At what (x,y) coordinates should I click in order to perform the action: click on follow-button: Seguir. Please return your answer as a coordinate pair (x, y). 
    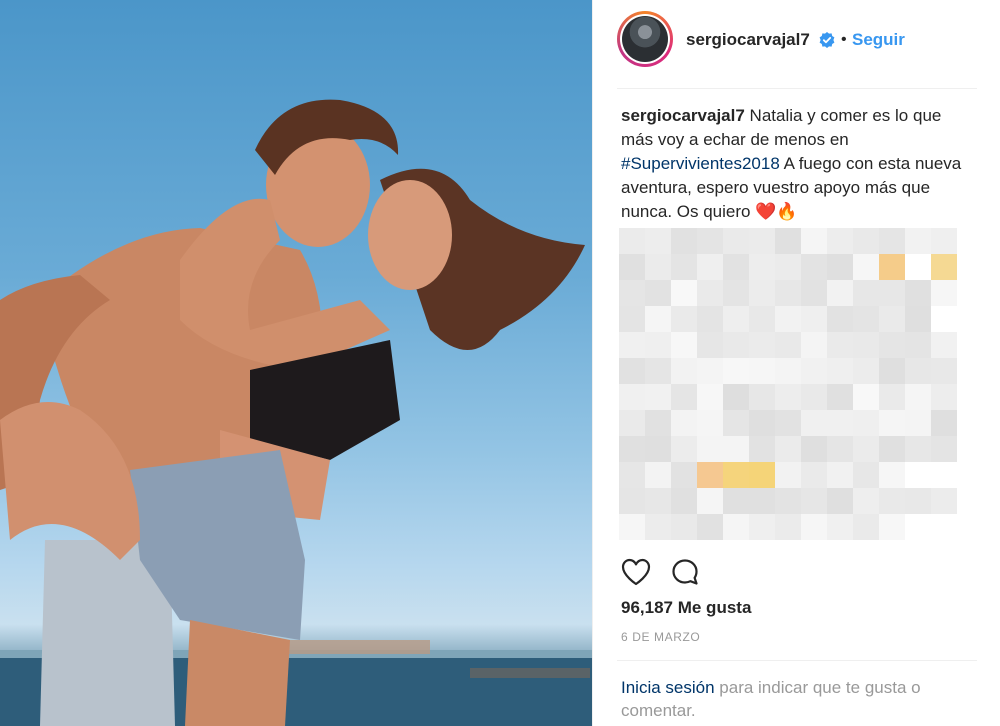
    Looking at the image, I should click on (878, 40).